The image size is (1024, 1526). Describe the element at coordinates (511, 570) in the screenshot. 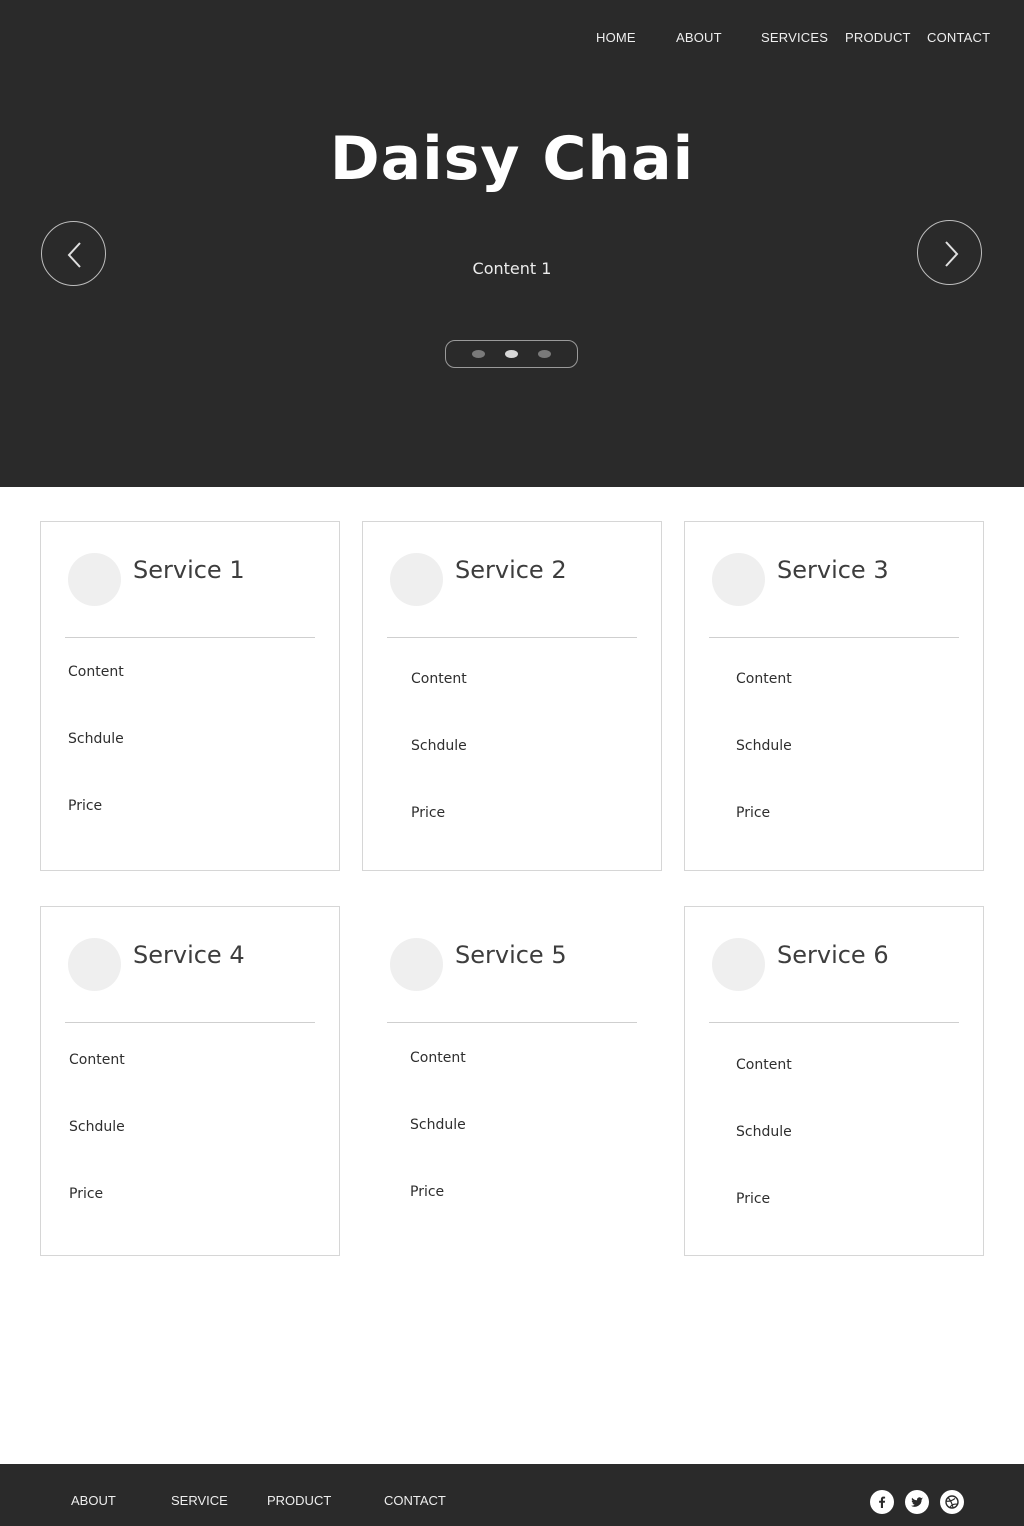

I see `service-title: Service 2` at that location.